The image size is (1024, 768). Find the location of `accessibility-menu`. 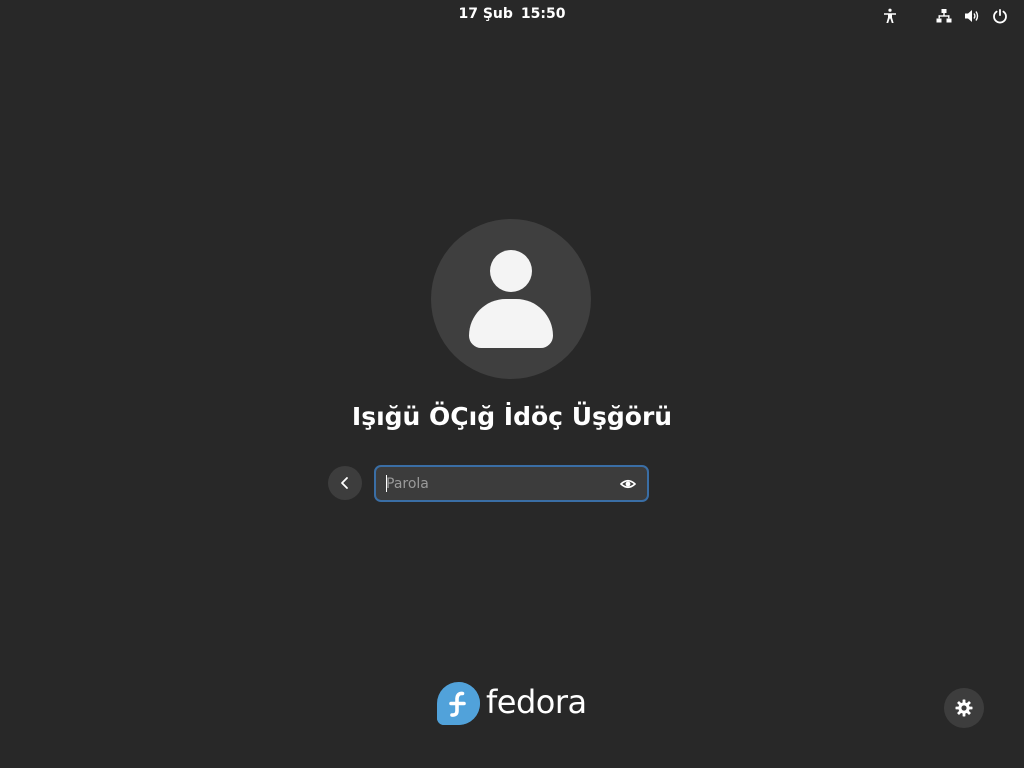

accessibility-menu is located at coordinates (892, 16).